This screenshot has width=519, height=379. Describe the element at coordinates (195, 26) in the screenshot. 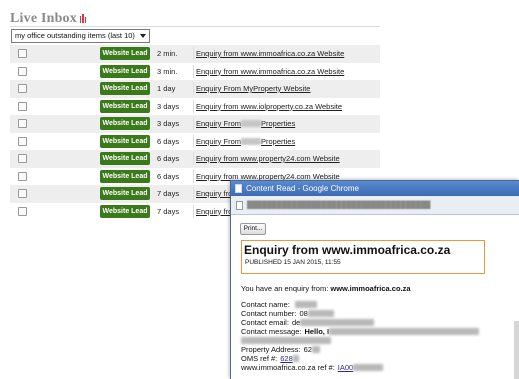

I see `title-divider` at that location.